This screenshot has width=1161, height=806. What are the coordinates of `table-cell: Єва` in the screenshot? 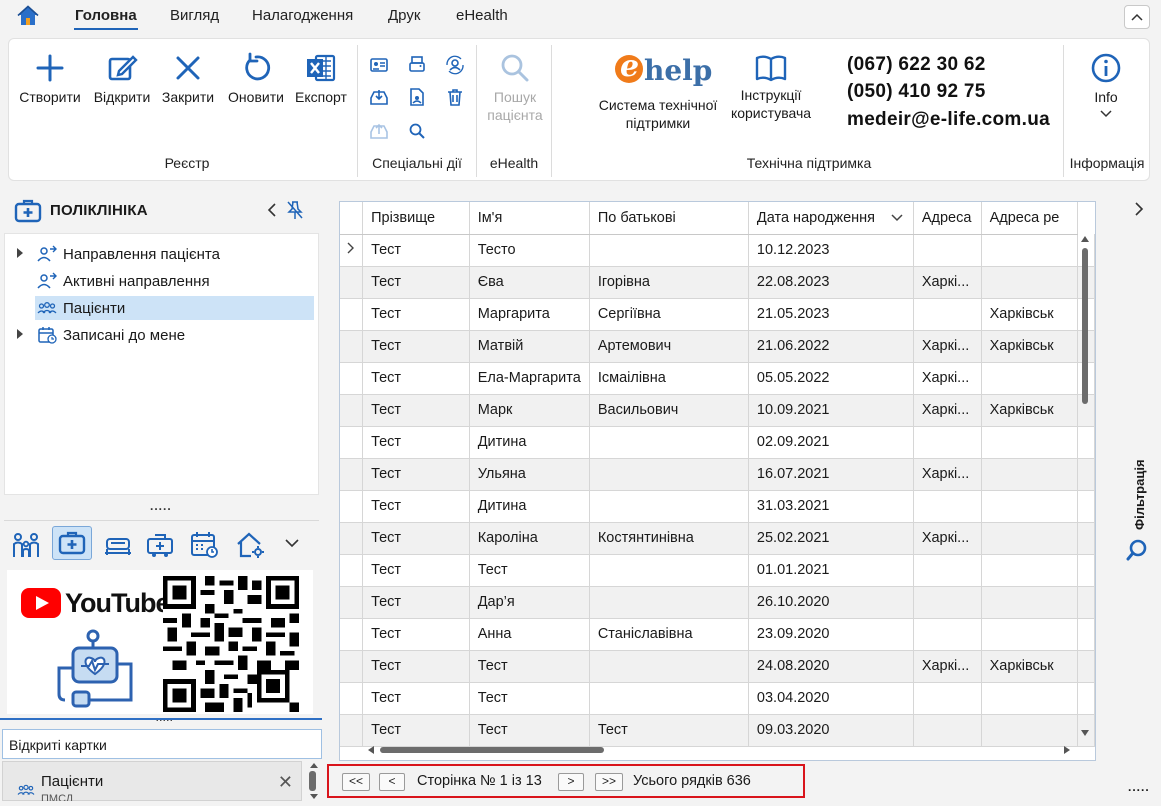 It's located at (529, 282).